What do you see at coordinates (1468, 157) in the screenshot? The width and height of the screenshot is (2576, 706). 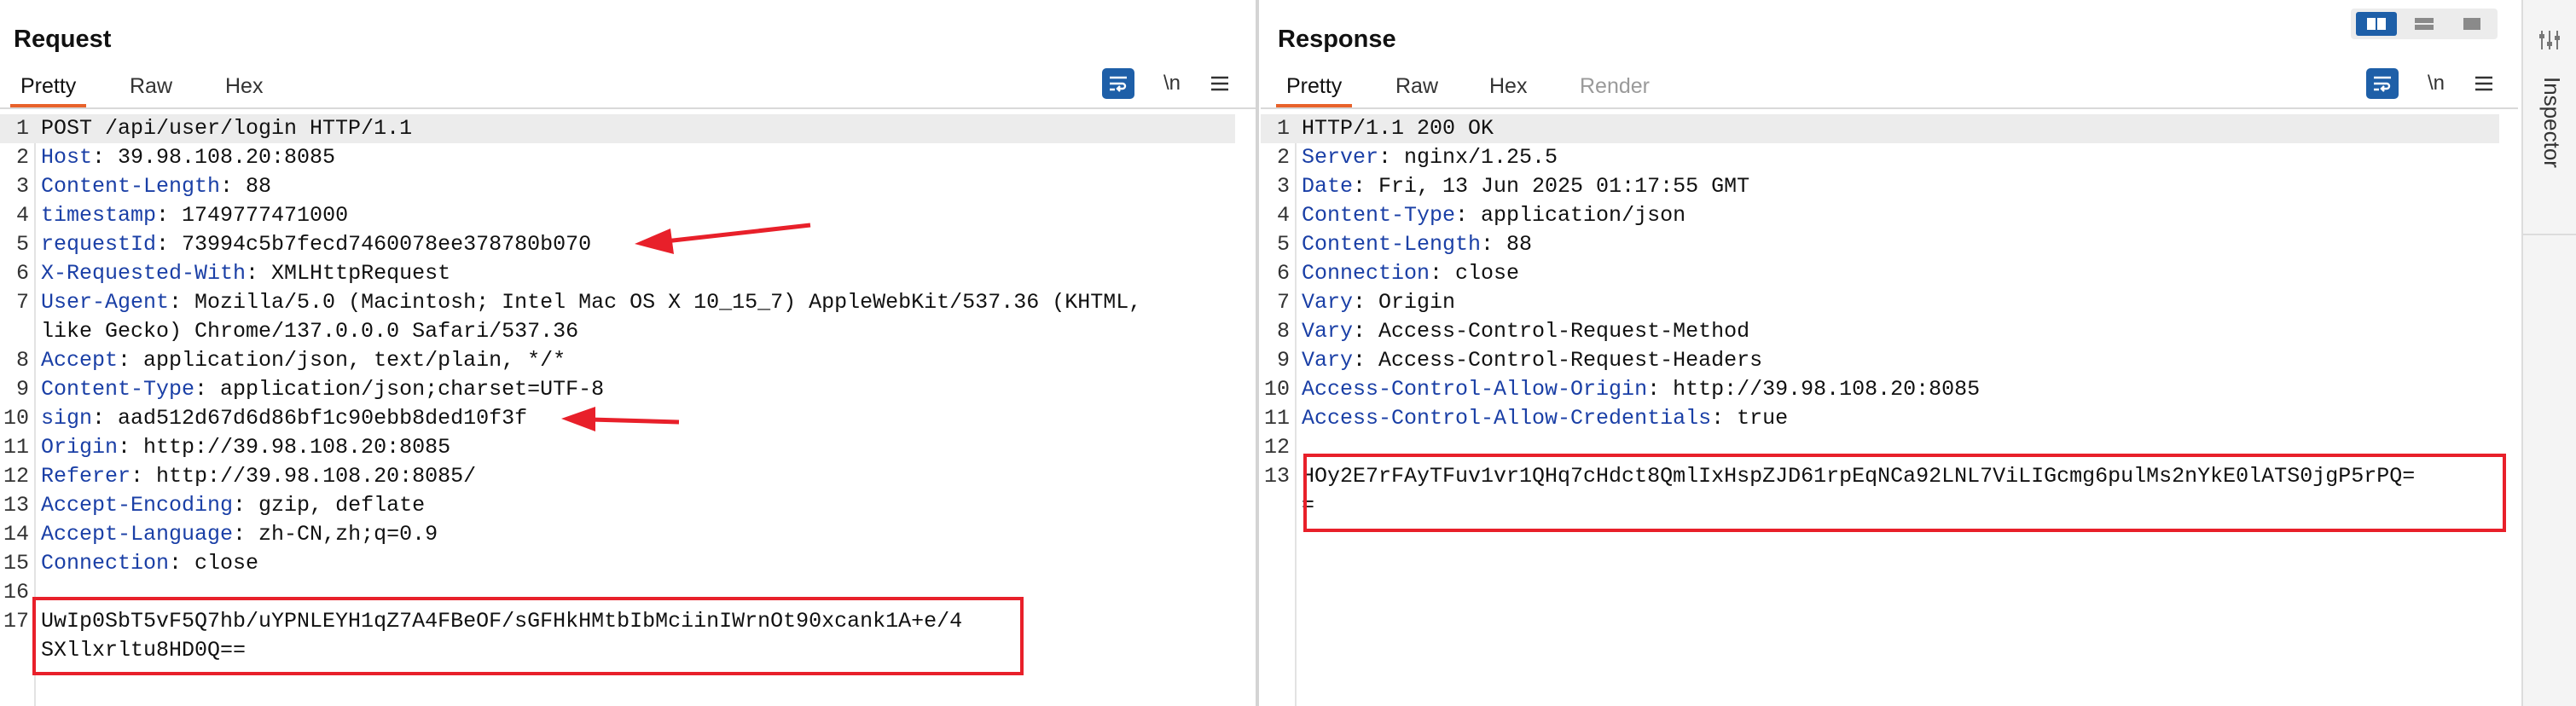 I see `header-value: : nginx/1.25.5` at bounding box center [1468, 157].